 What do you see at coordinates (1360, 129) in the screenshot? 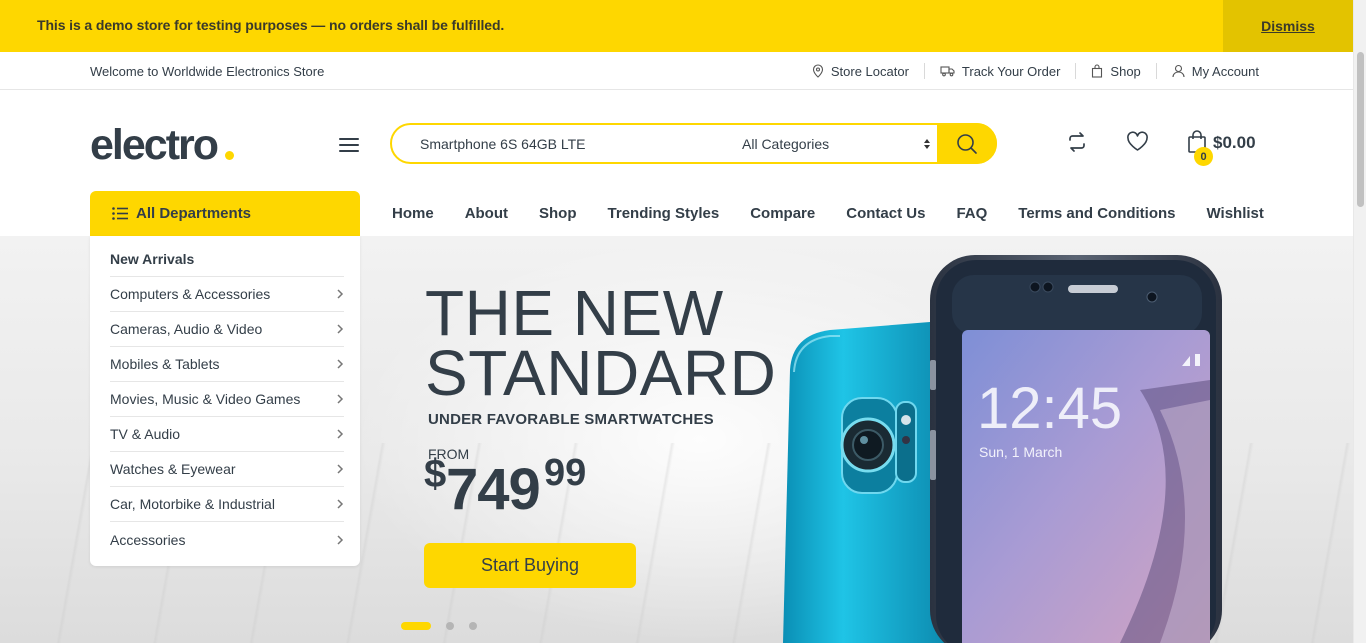
I see `scrollbar-thumb` at bounding box center [1360, 129].